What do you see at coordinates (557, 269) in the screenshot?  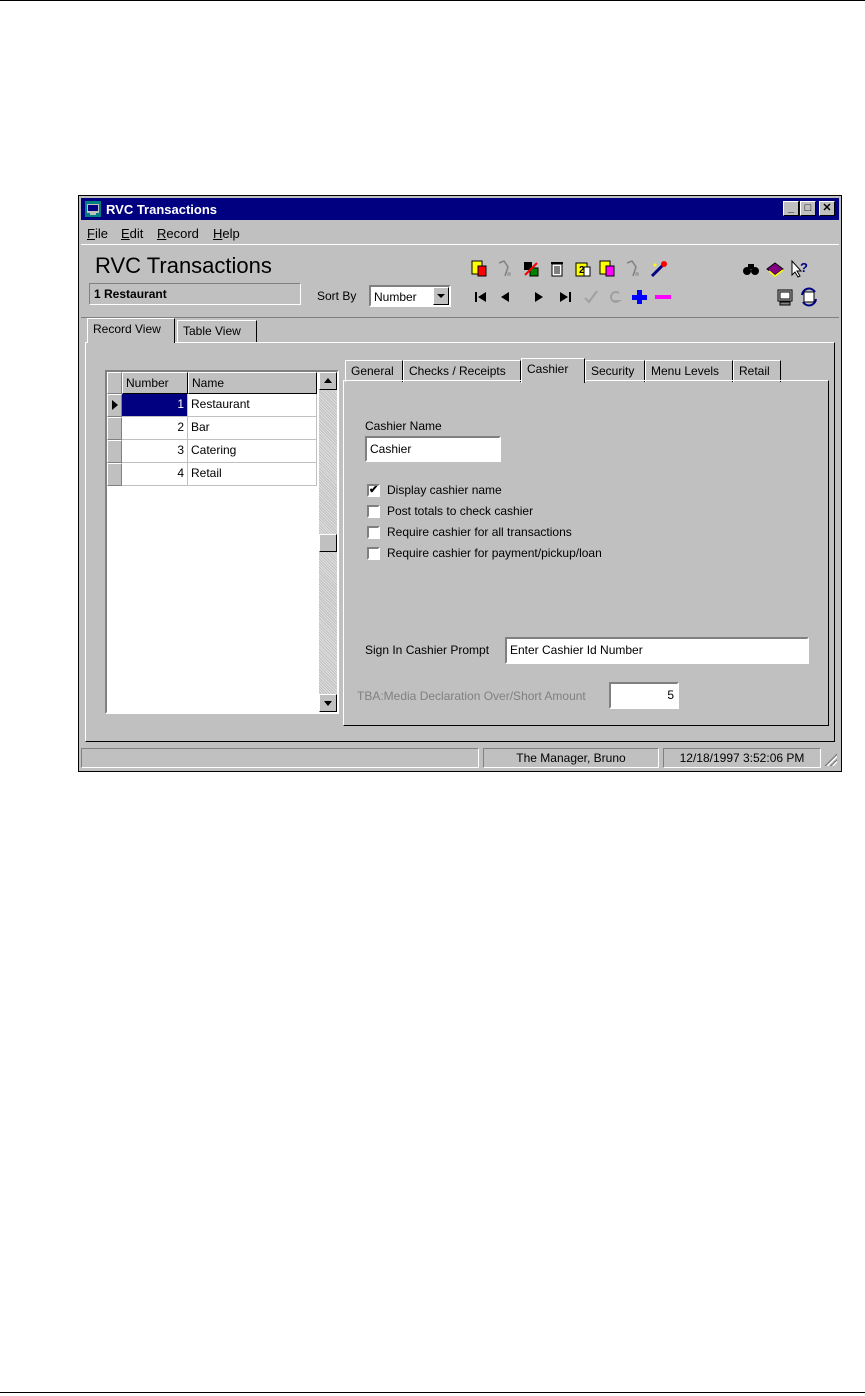 I see `delete-icon` at bounding box center [557, 269].